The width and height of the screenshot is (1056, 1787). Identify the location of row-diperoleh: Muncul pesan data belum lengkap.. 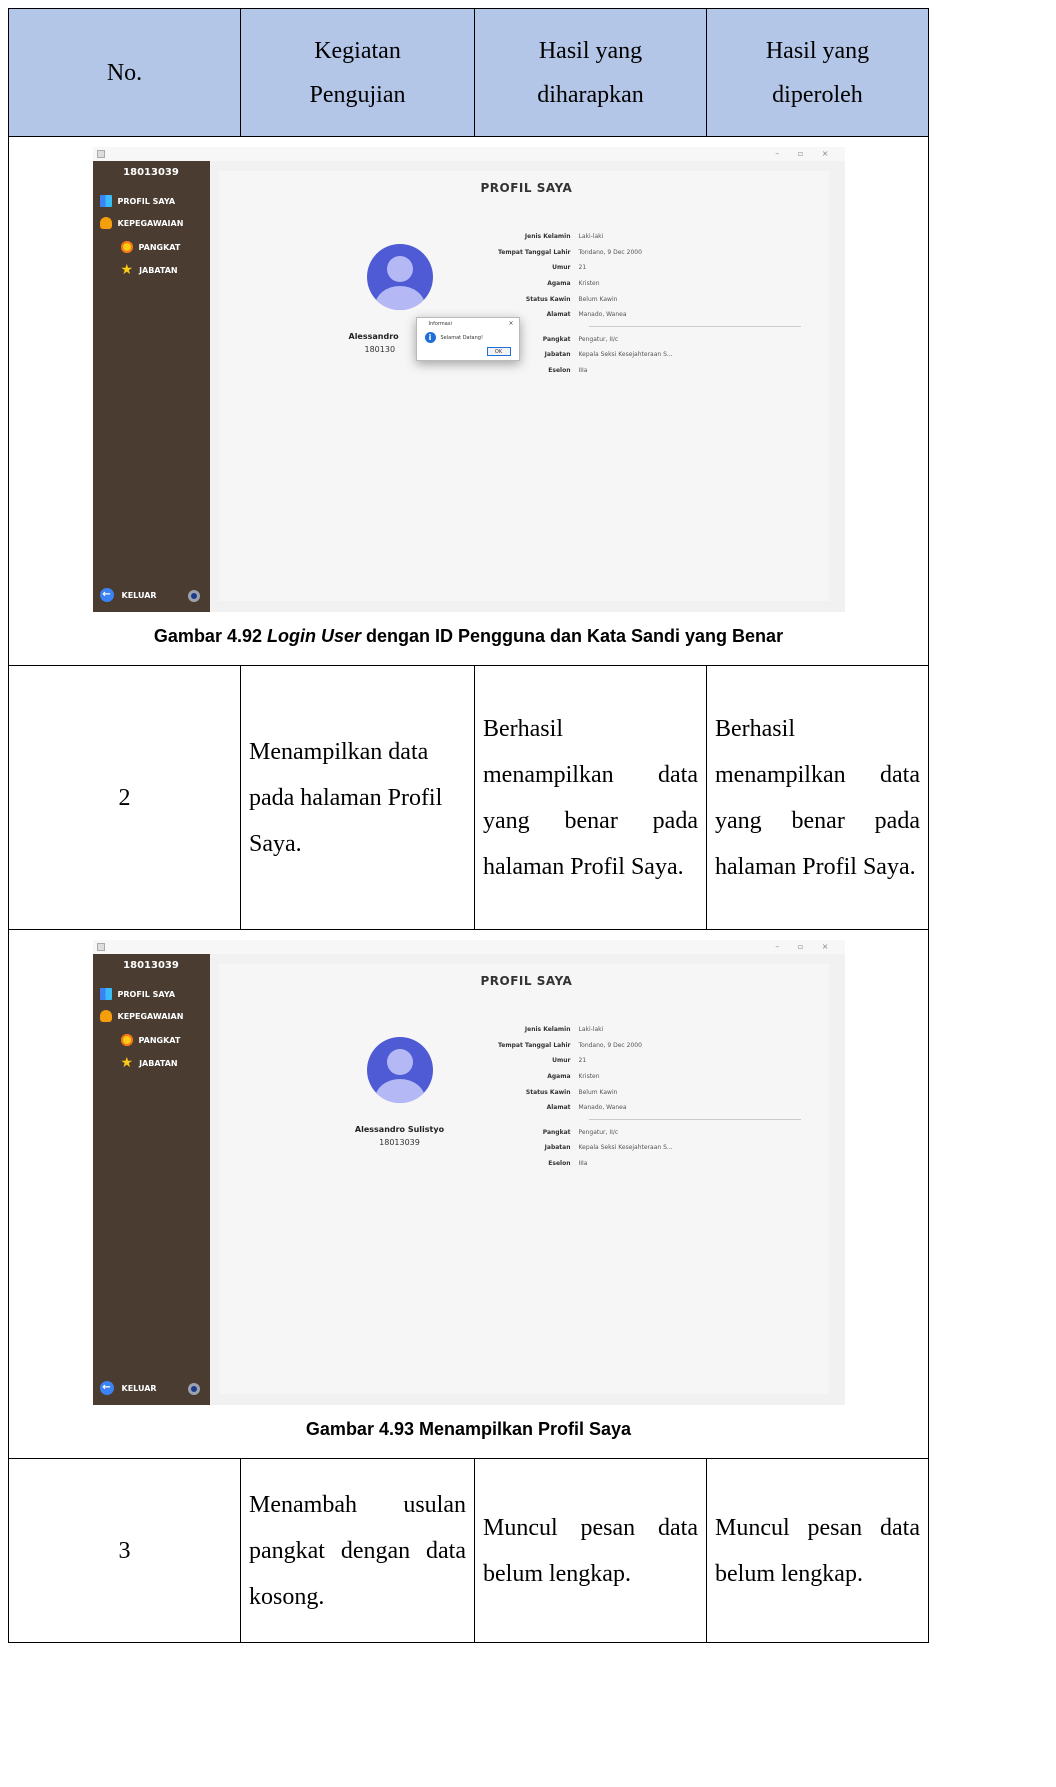
(817, 1550).